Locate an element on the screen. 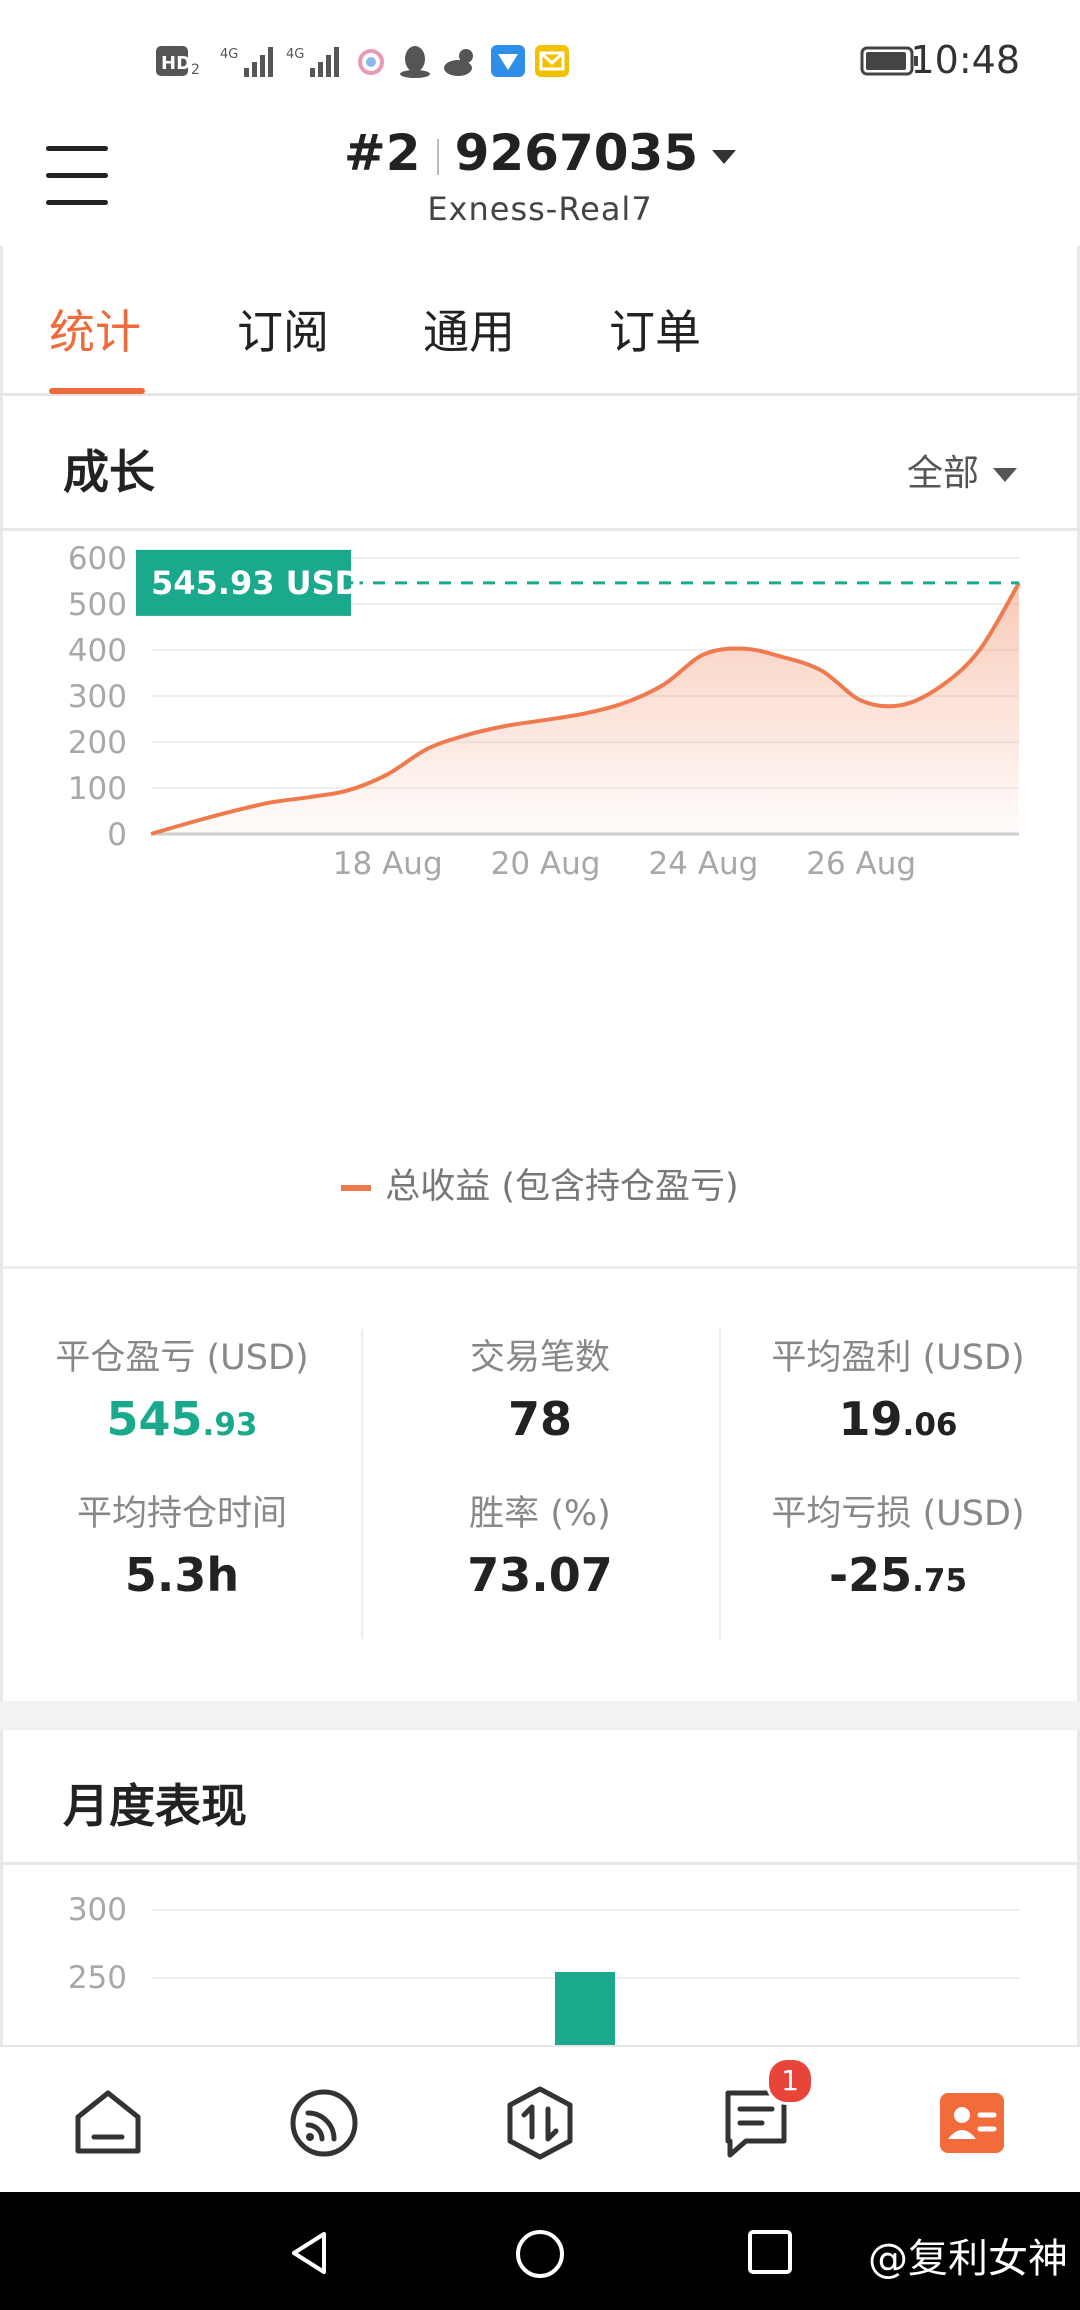  current-value-tag: 545.93 USD is located at coordinates (248, 582).